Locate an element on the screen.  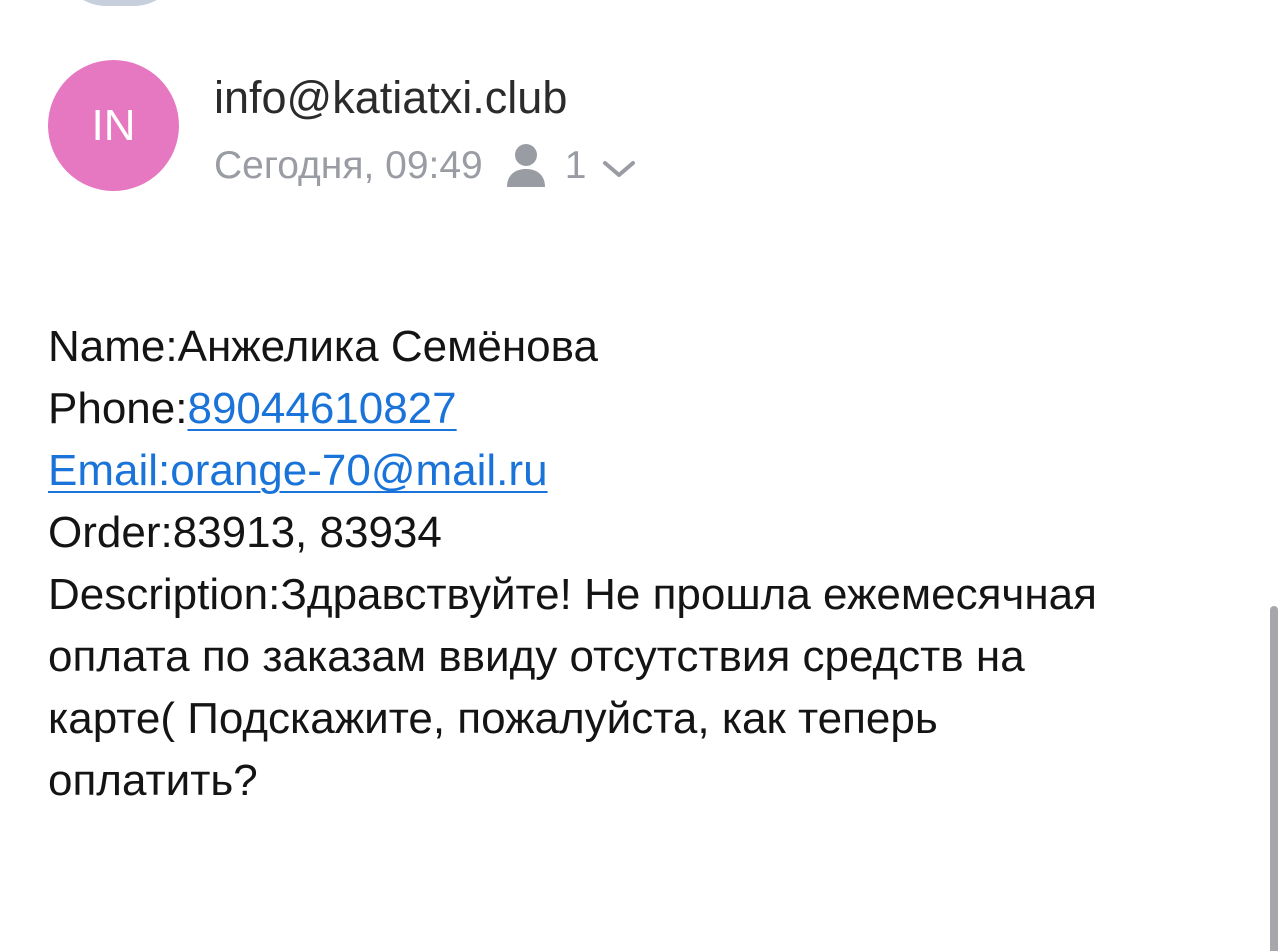
email-link: Email:orange-70@mail.ru is located at coordinates (298, 470).